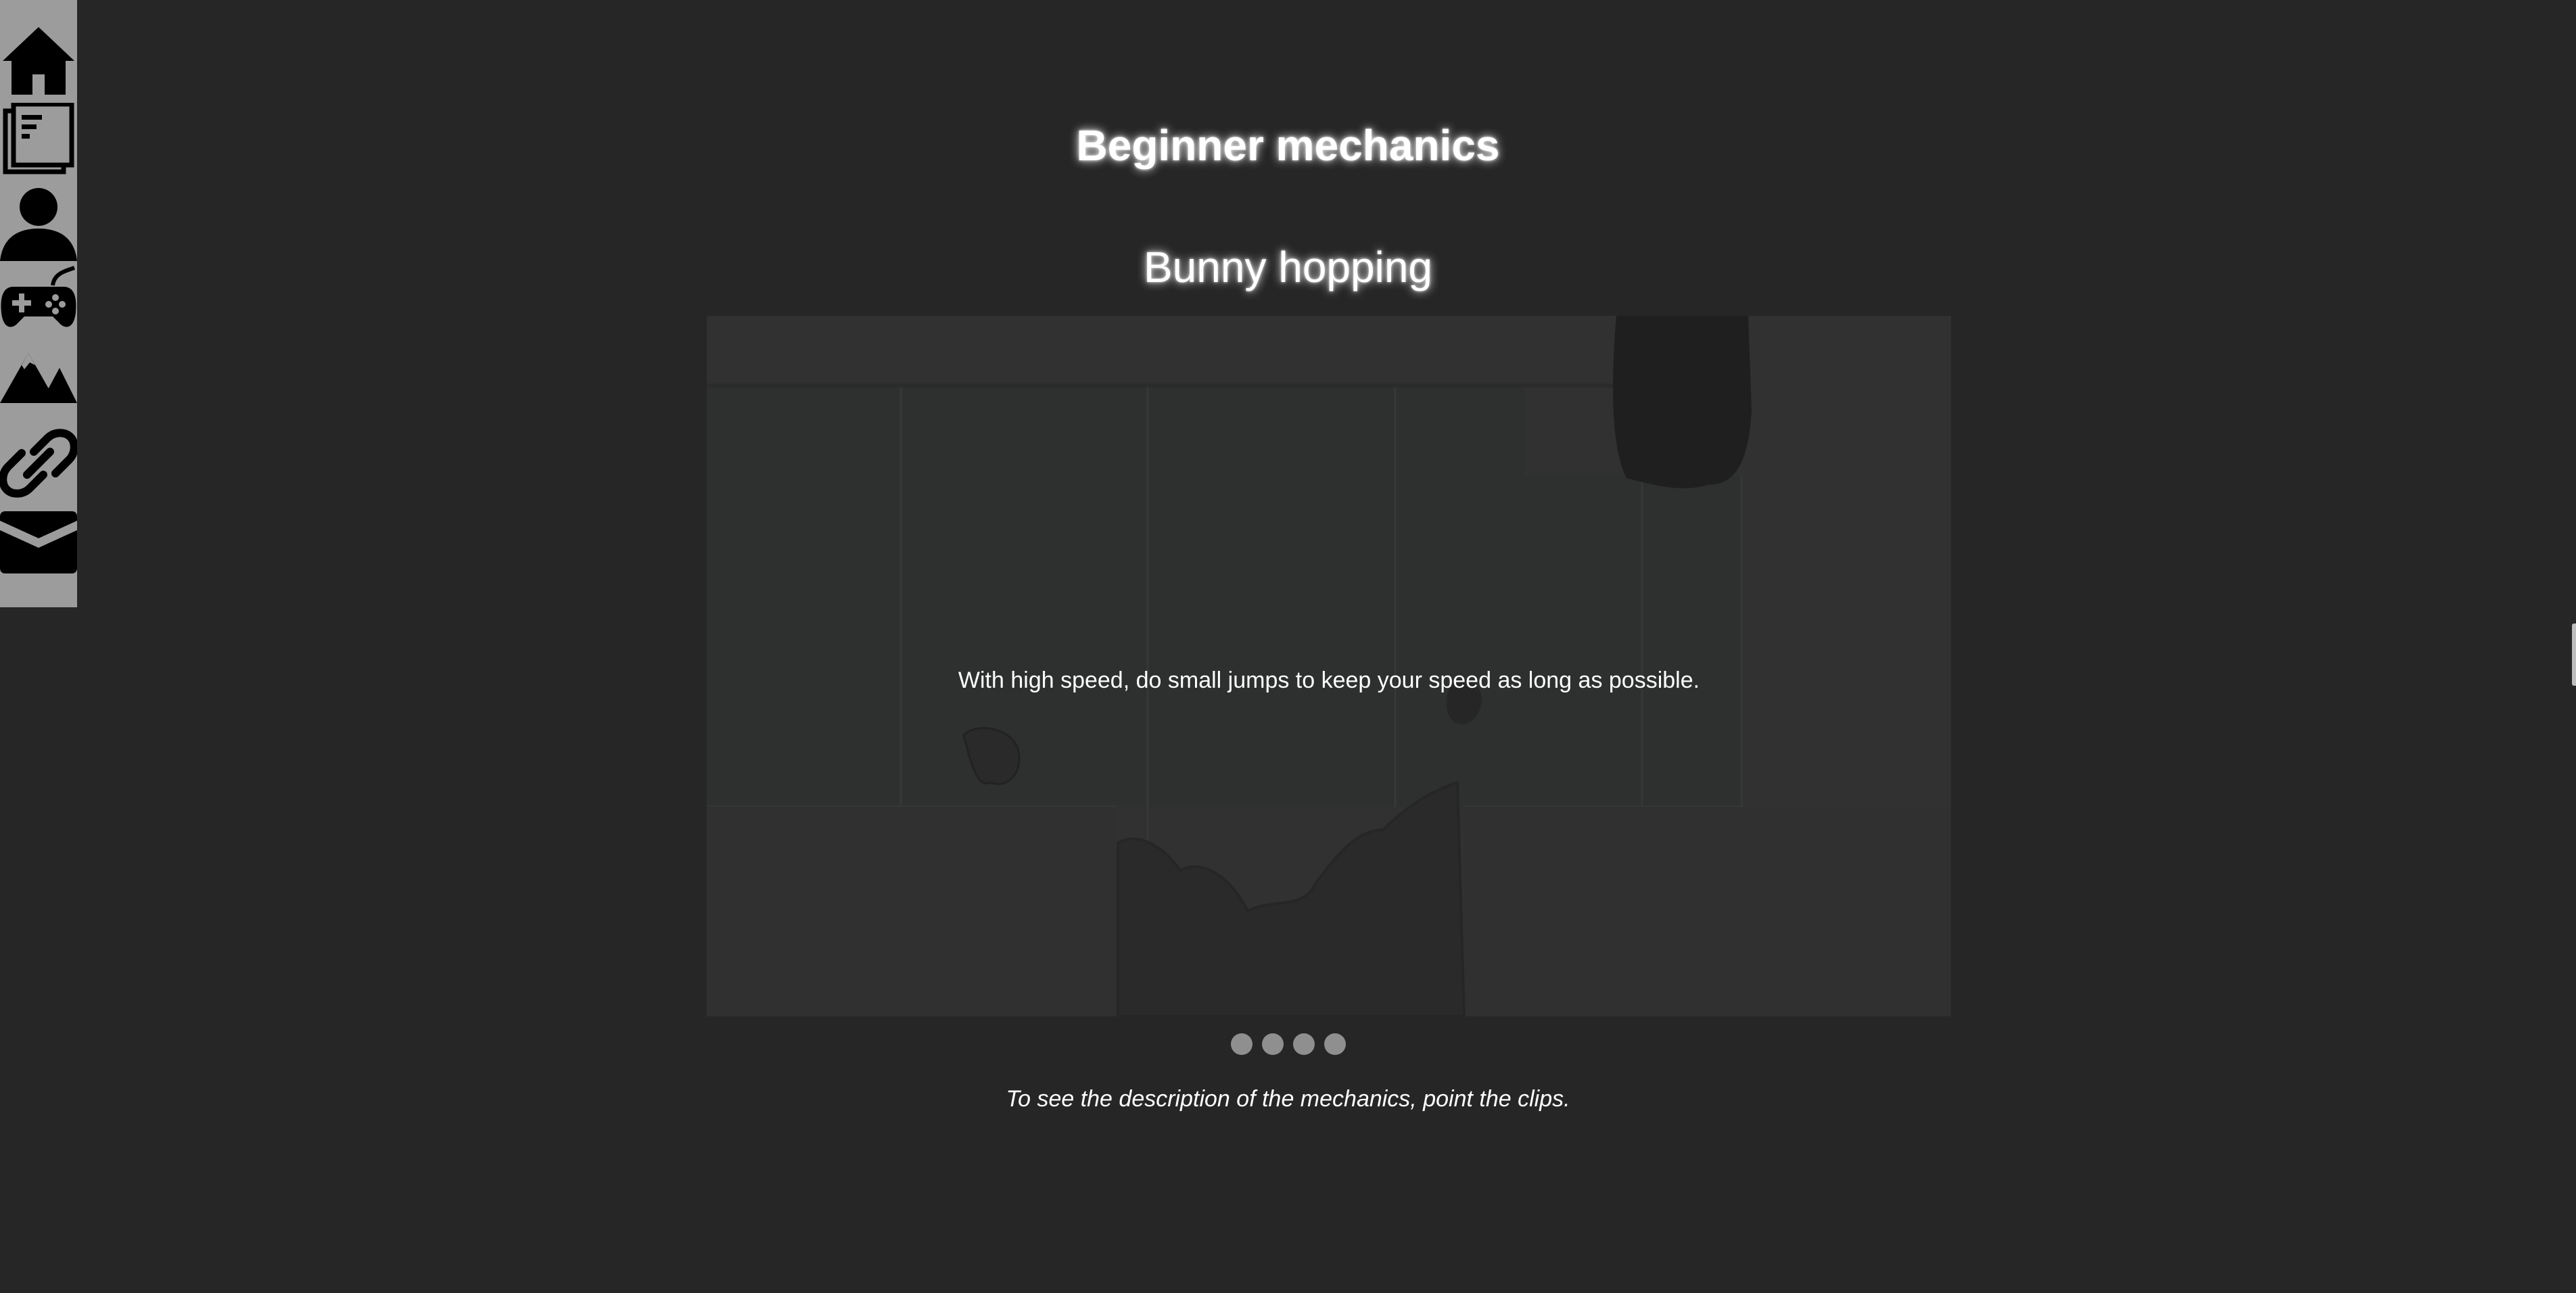 The width and height of the screenshot is (2576, 1293). What do you see at coordinates (1288, 1044) in the screenshot?
I see `carousel-dots` at bounding box center [1288, 1044].